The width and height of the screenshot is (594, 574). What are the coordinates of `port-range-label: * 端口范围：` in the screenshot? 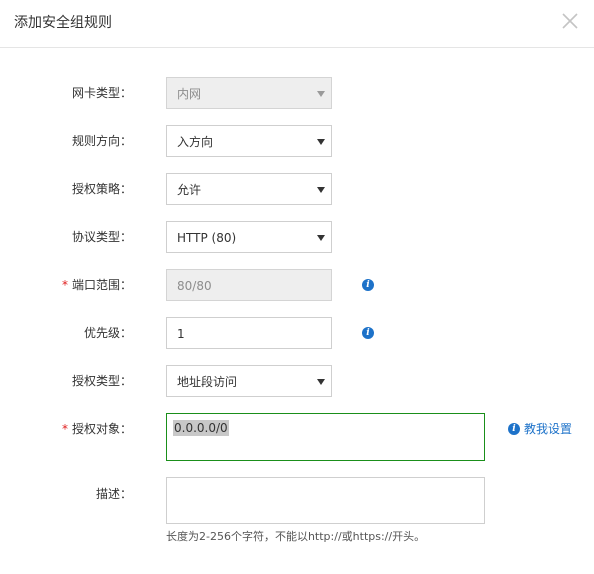 It's located at (96, 285).